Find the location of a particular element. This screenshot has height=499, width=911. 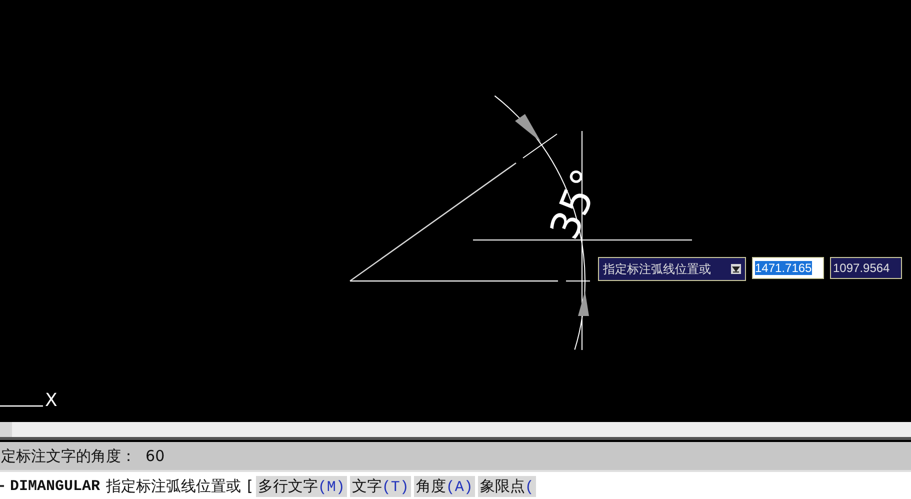

prompt-text: 指定标注弧线位置或 is located at coordinates (657, 269).